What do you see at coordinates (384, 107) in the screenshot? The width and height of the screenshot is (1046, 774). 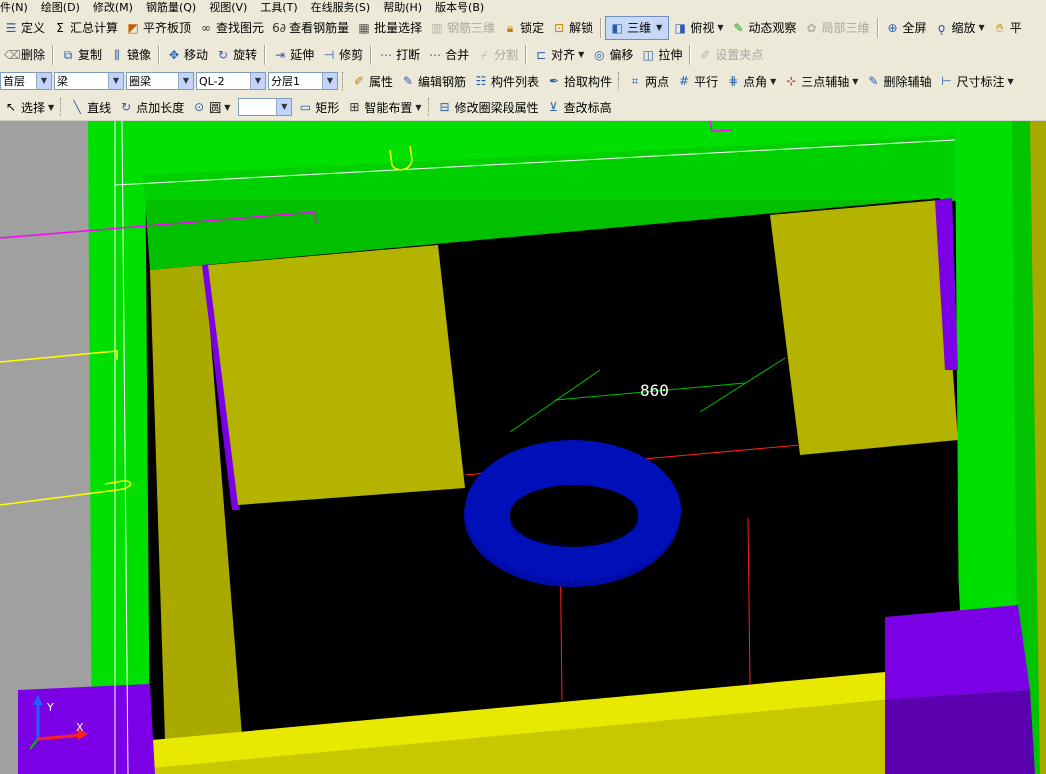 I see `smart-layout-button: ⊞ 智能布置 ▼` at bounding box center [384, 107].